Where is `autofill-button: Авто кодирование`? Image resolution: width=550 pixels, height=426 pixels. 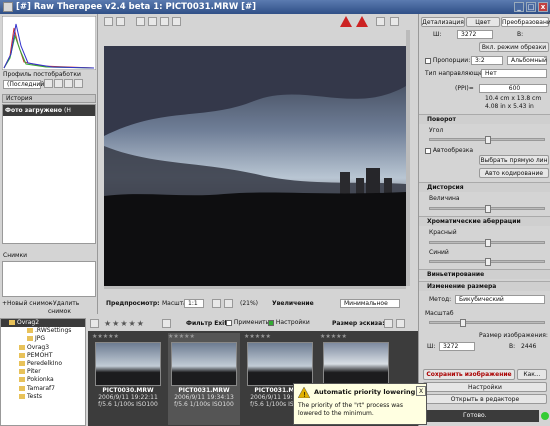 autofill-button: Авто кодирование is located at coordinates (514, 173).